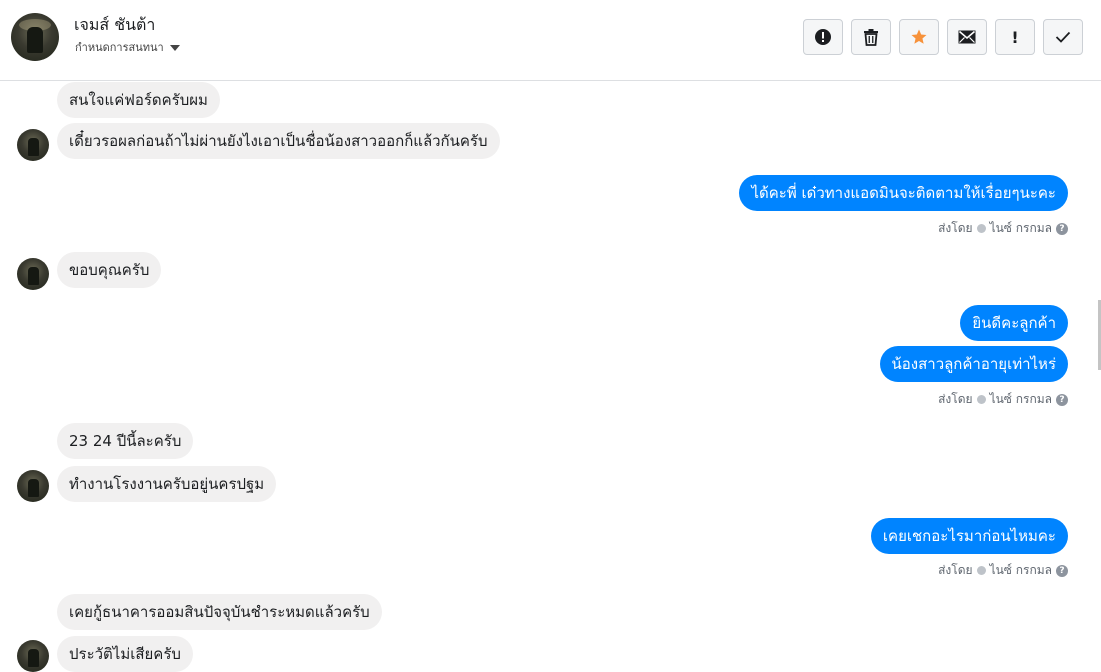  Describe the element at coordinates (125, 654) in the screenshot. I see `incoming-message: ประวัติไม่เสียครับ` at that location.